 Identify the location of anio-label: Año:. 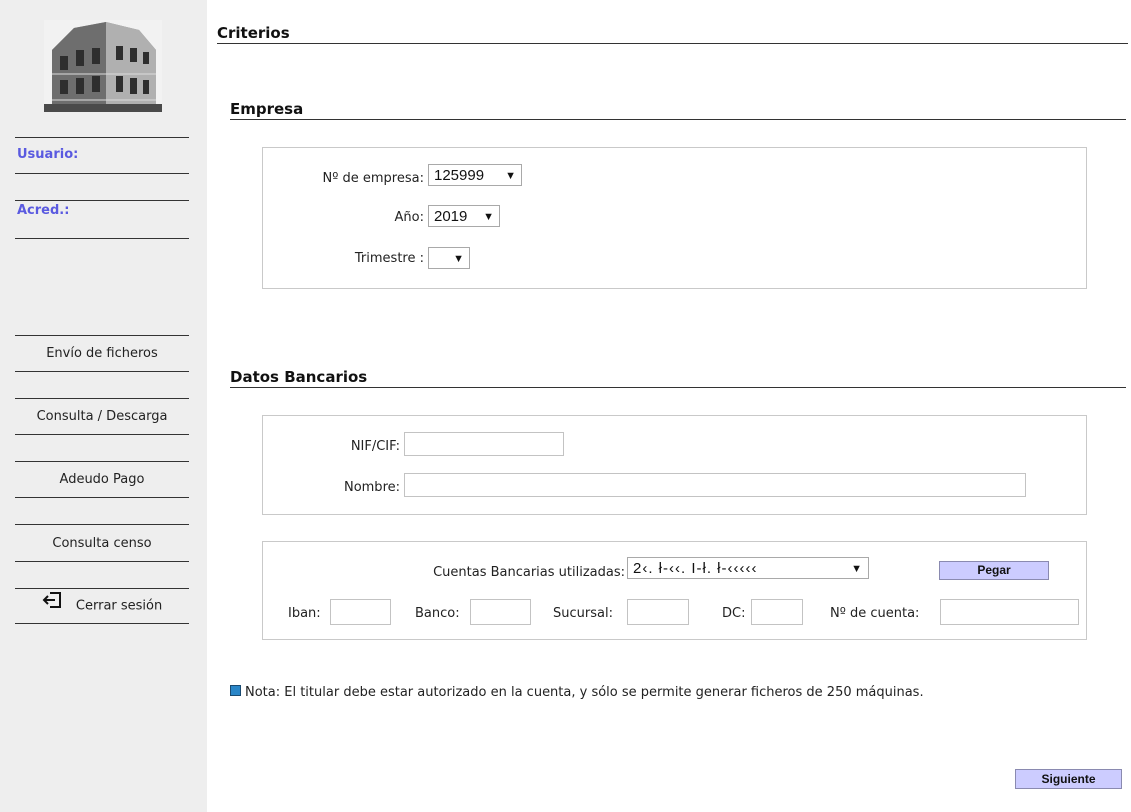
(409, 217).